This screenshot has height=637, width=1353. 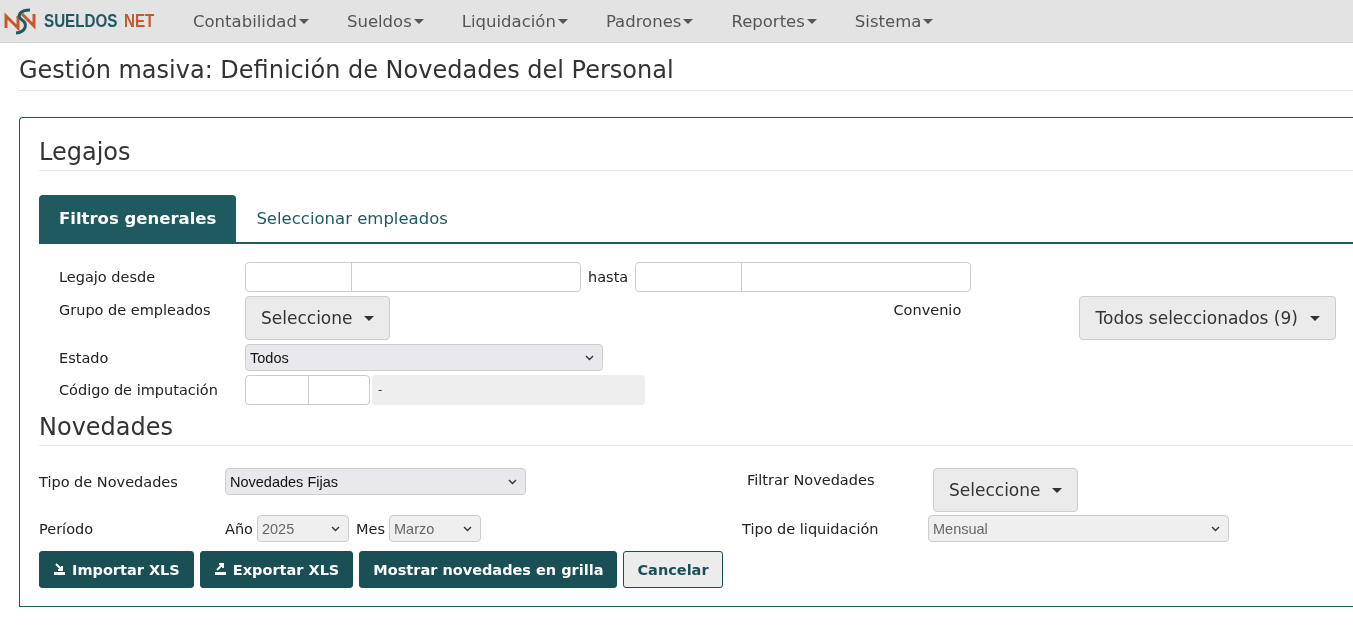 What do you see at coordinates (139, 390) in the screenshot?
I see `field-label: Código de imputación` at bounding box center [139, 390].